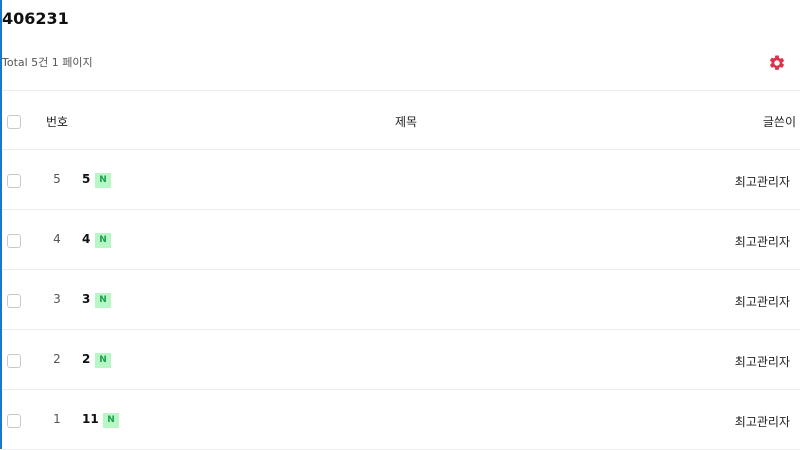 This screenshot has width=800, height=450. Describe the element at coordinates (86, 239) in the screenshot. I see `row-subject-link: 4` at that location.